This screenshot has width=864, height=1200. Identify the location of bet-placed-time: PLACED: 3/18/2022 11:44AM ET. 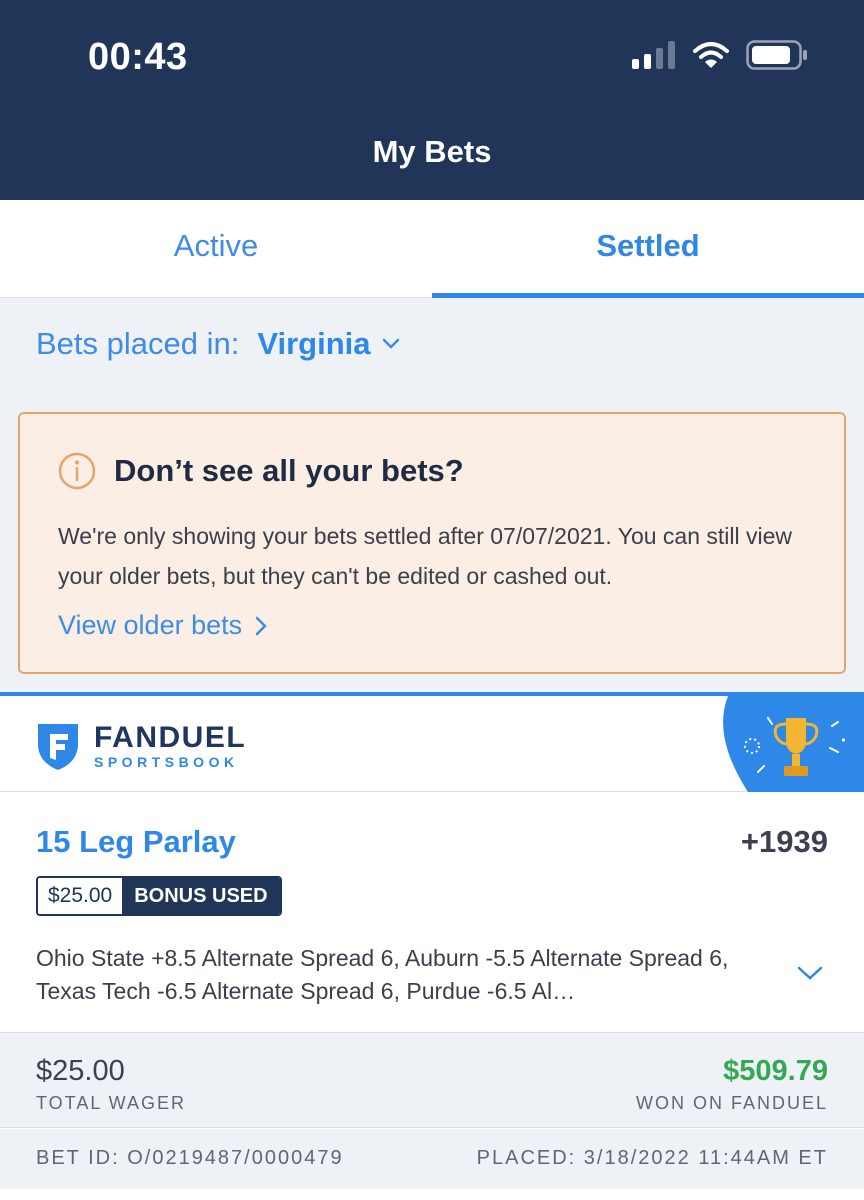
(652, 1158).